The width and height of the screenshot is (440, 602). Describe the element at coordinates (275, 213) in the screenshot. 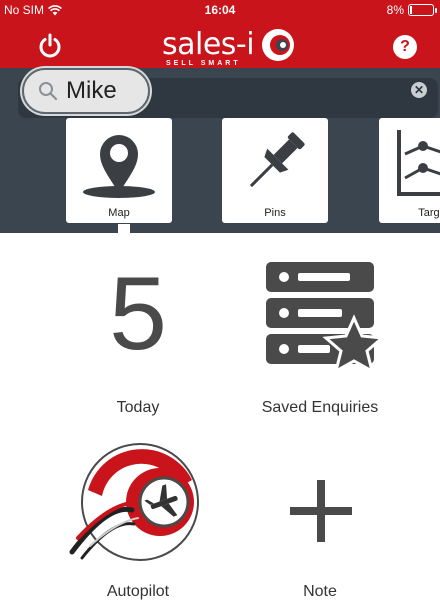

I see `tile-pins-label: Pins` at that location.